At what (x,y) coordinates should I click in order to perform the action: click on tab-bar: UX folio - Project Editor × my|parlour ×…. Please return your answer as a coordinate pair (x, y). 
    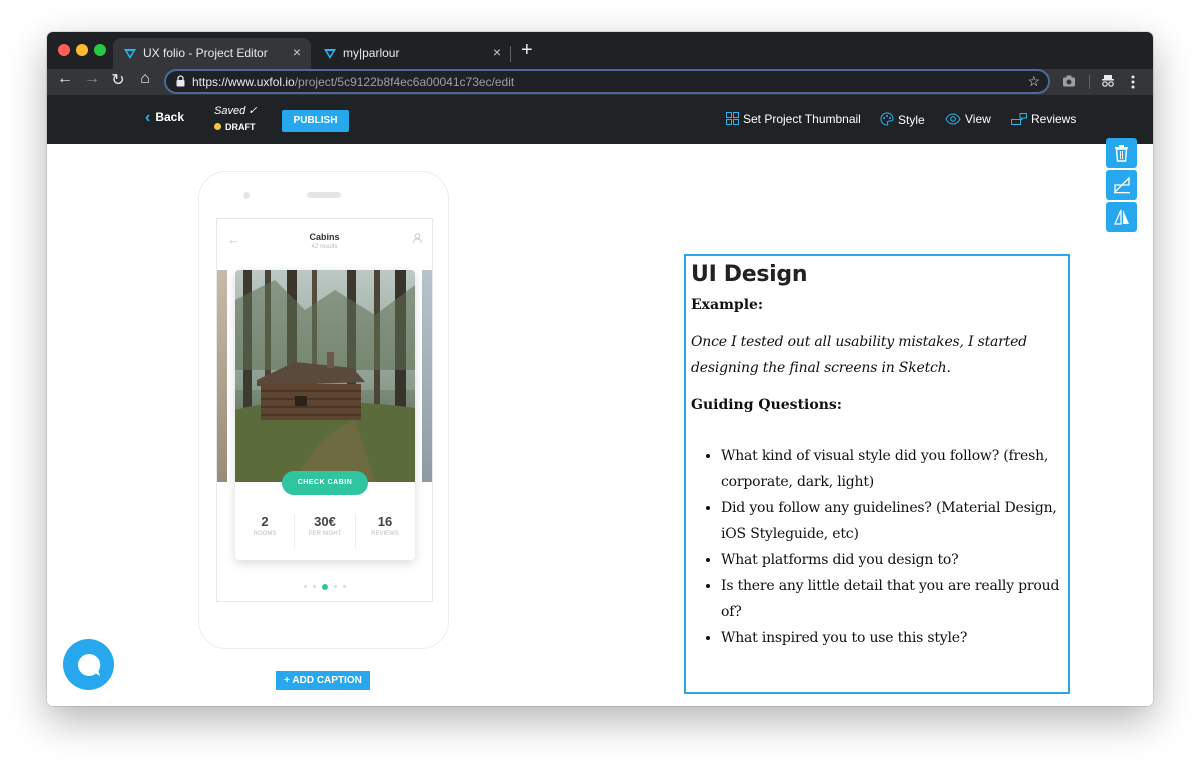
    Looking at the image, I should click on (600, 50).